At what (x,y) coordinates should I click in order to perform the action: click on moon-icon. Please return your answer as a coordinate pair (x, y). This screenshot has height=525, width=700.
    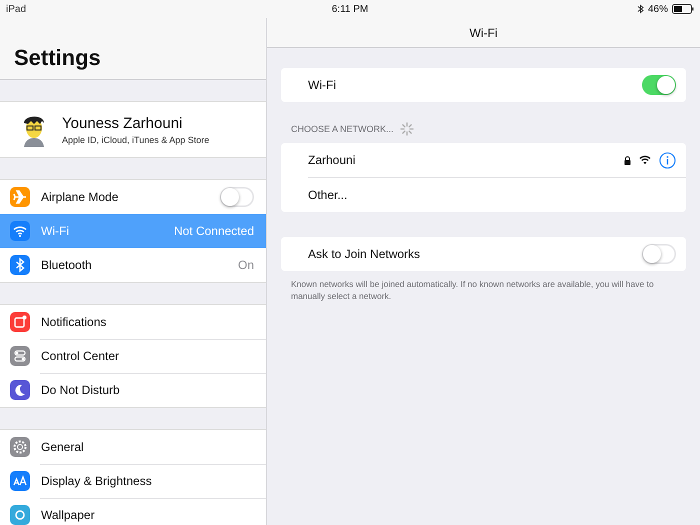
    Looking at the image, I should click on (20, 390).